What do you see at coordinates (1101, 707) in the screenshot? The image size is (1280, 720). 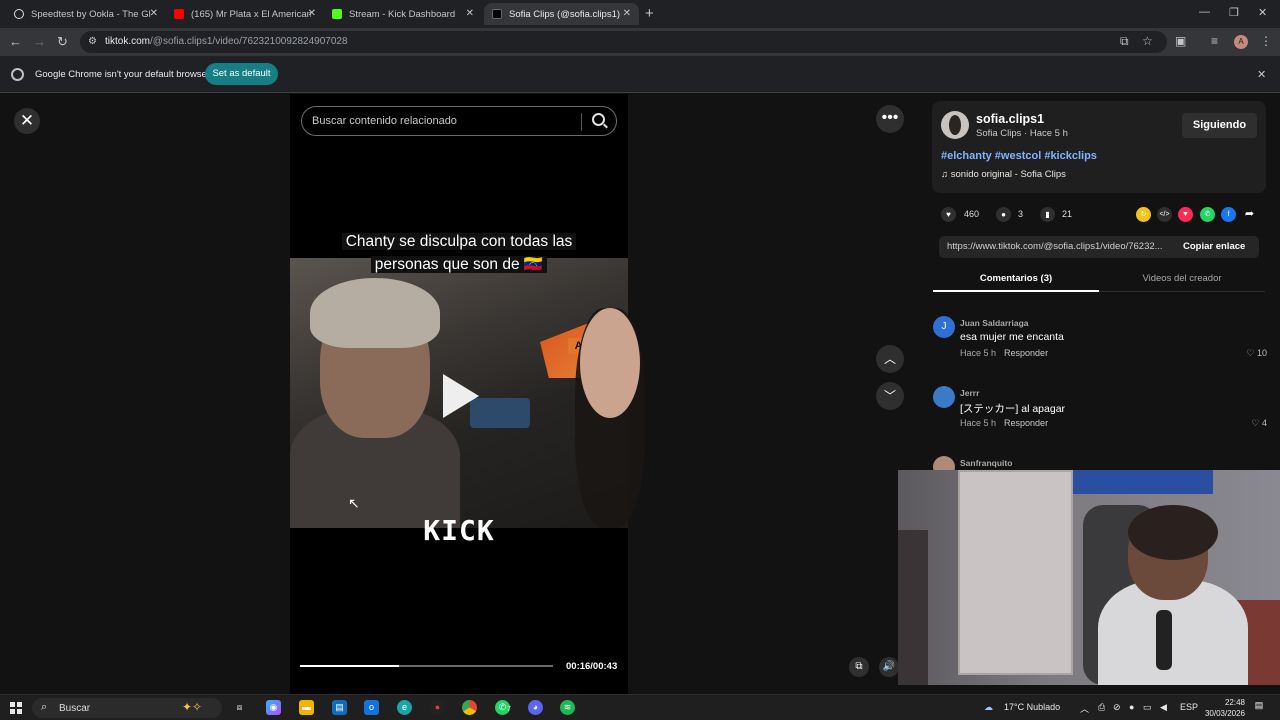 I see `tray-device-icon: ⎙` at bounding box center [1101, 707].